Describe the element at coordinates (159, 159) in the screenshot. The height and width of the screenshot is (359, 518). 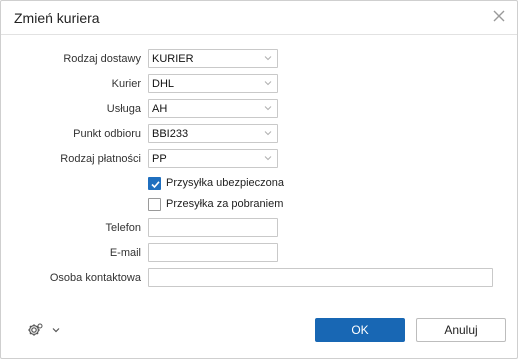
I see `payment-type-value: PP` at that location.